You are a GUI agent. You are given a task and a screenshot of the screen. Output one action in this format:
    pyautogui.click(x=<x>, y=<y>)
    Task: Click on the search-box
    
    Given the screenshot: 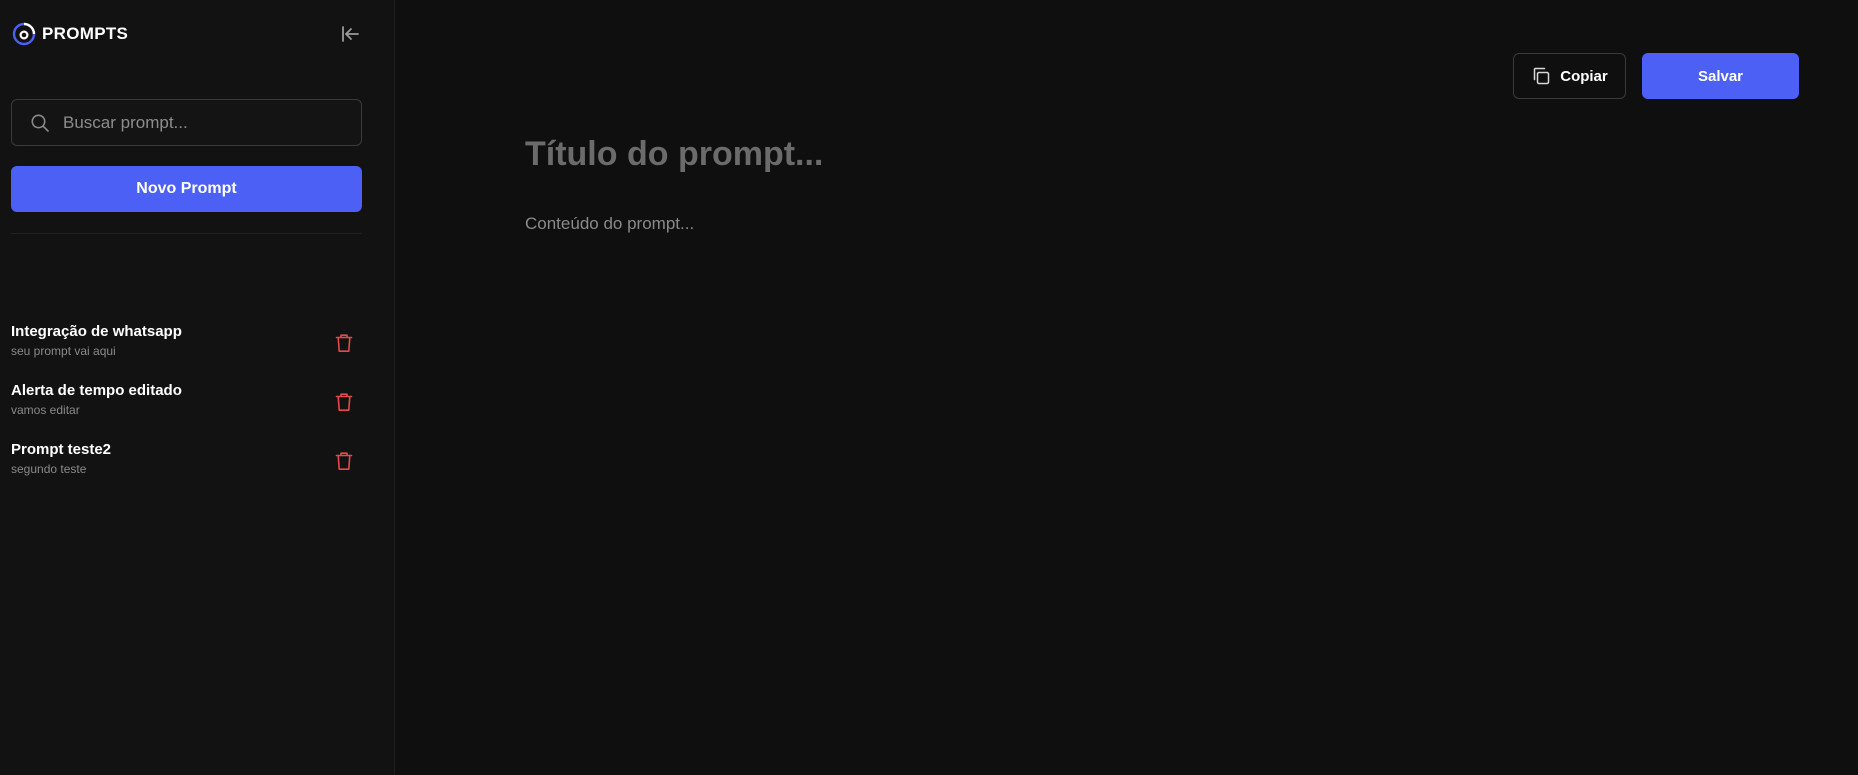 What is the action you would take?
    pyautogui.click(x=186, y=122)
    